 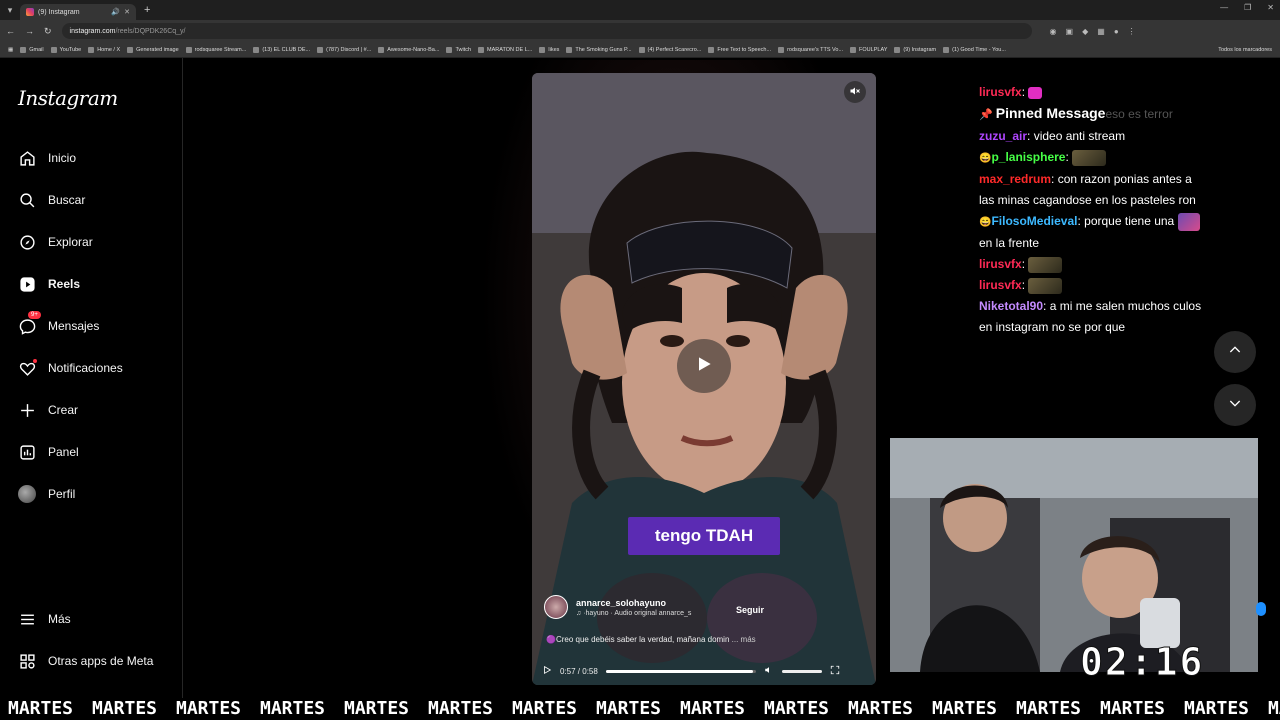 What do you see at coordinates (744, 639) in the screenshot?
I see `more-link: ... más` at bounding box center [744, 639].